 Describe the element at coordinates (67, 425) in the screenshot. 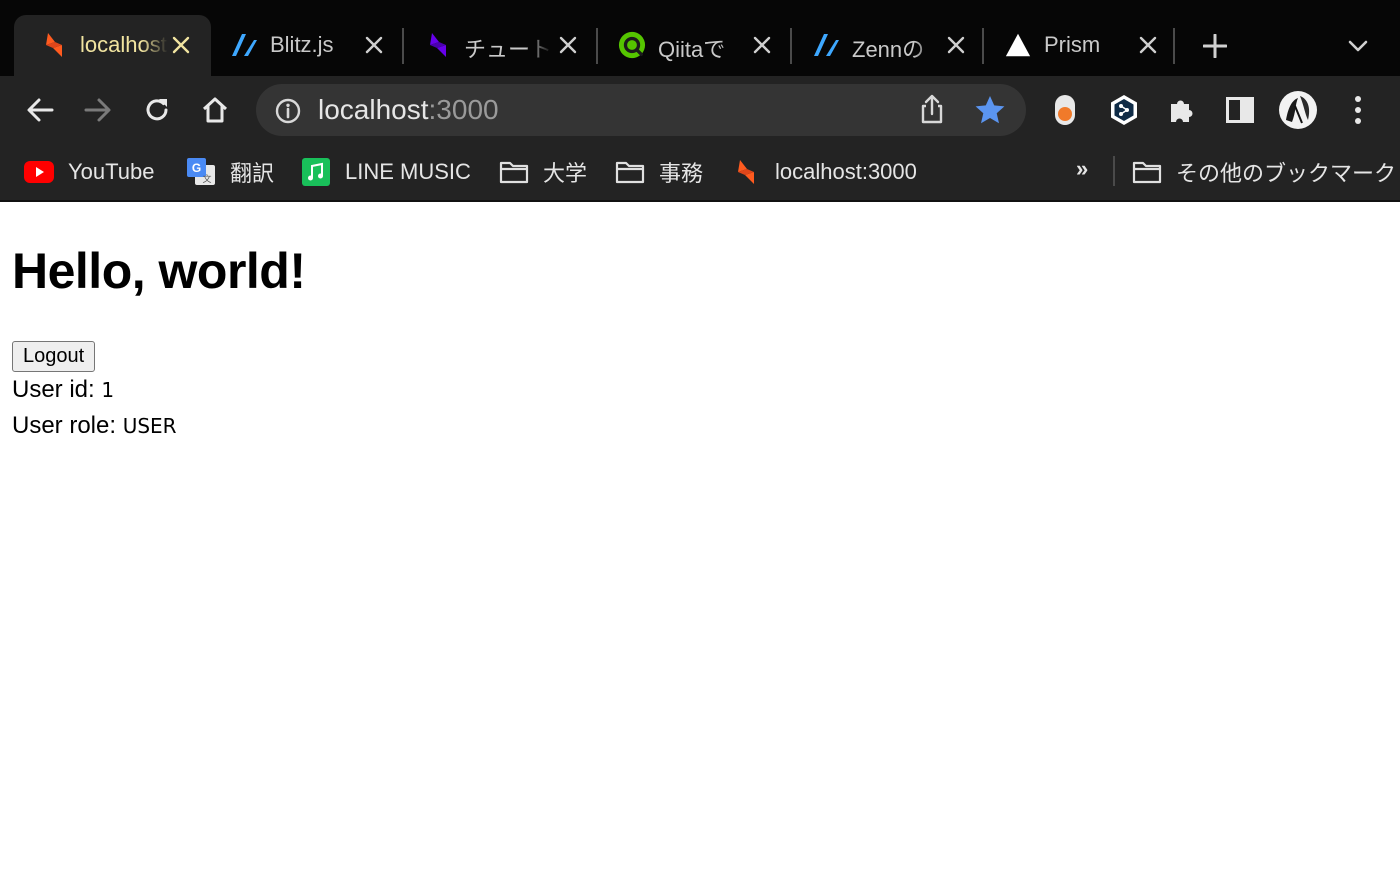

I see `user-role-label: User role:` at that location.